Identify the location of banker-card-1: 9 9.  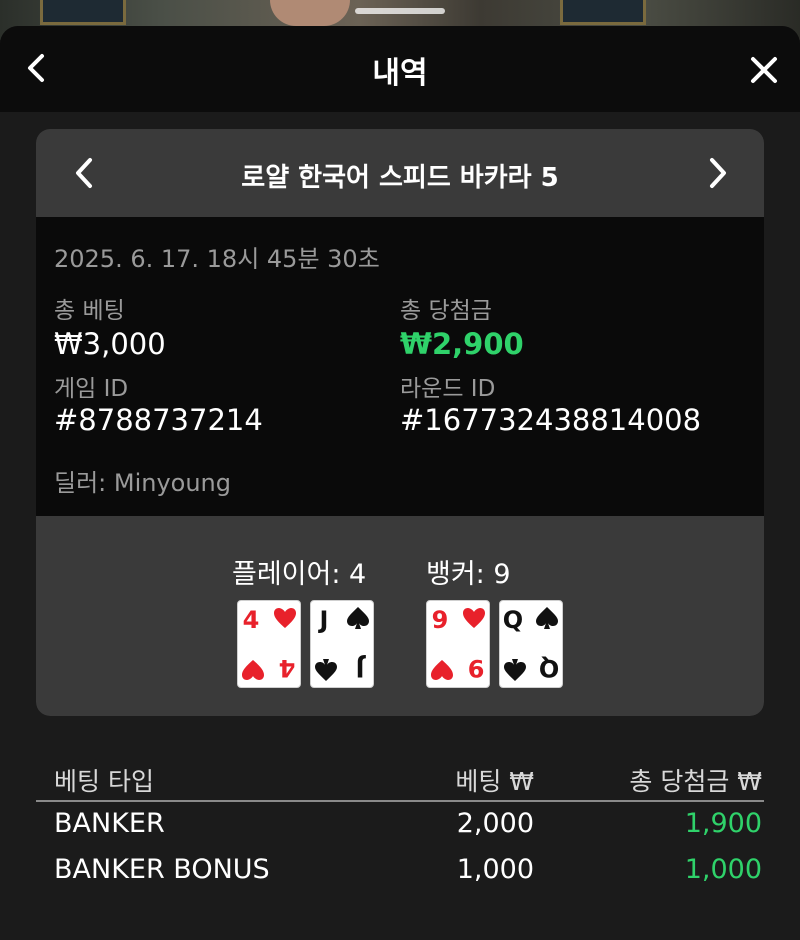
(458, 644).